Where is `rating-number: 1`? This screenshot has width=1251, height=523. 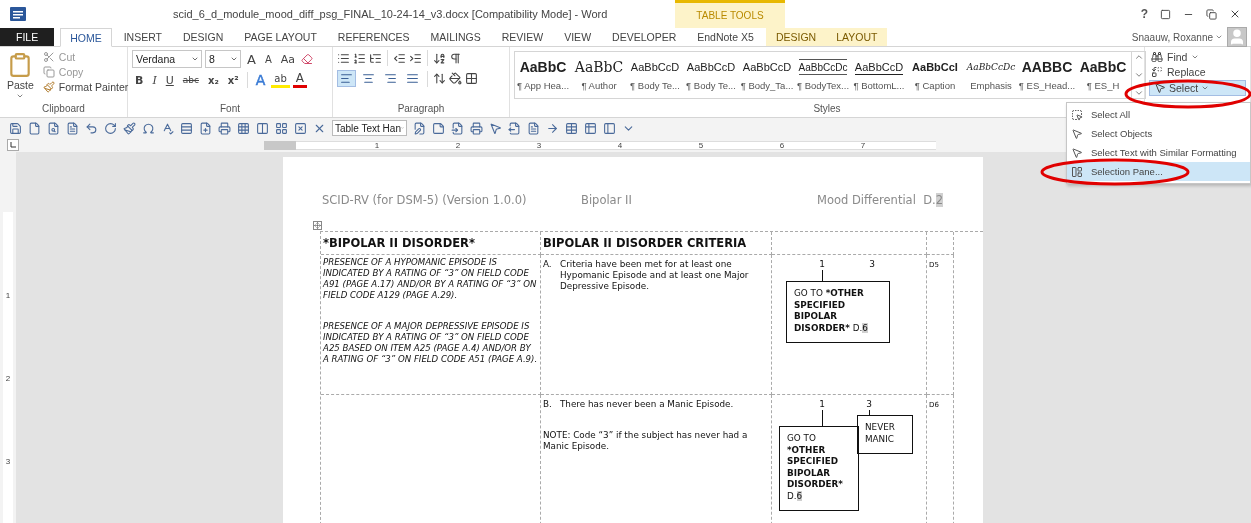
rating-number: 1 is located at coordinates (822, 404).